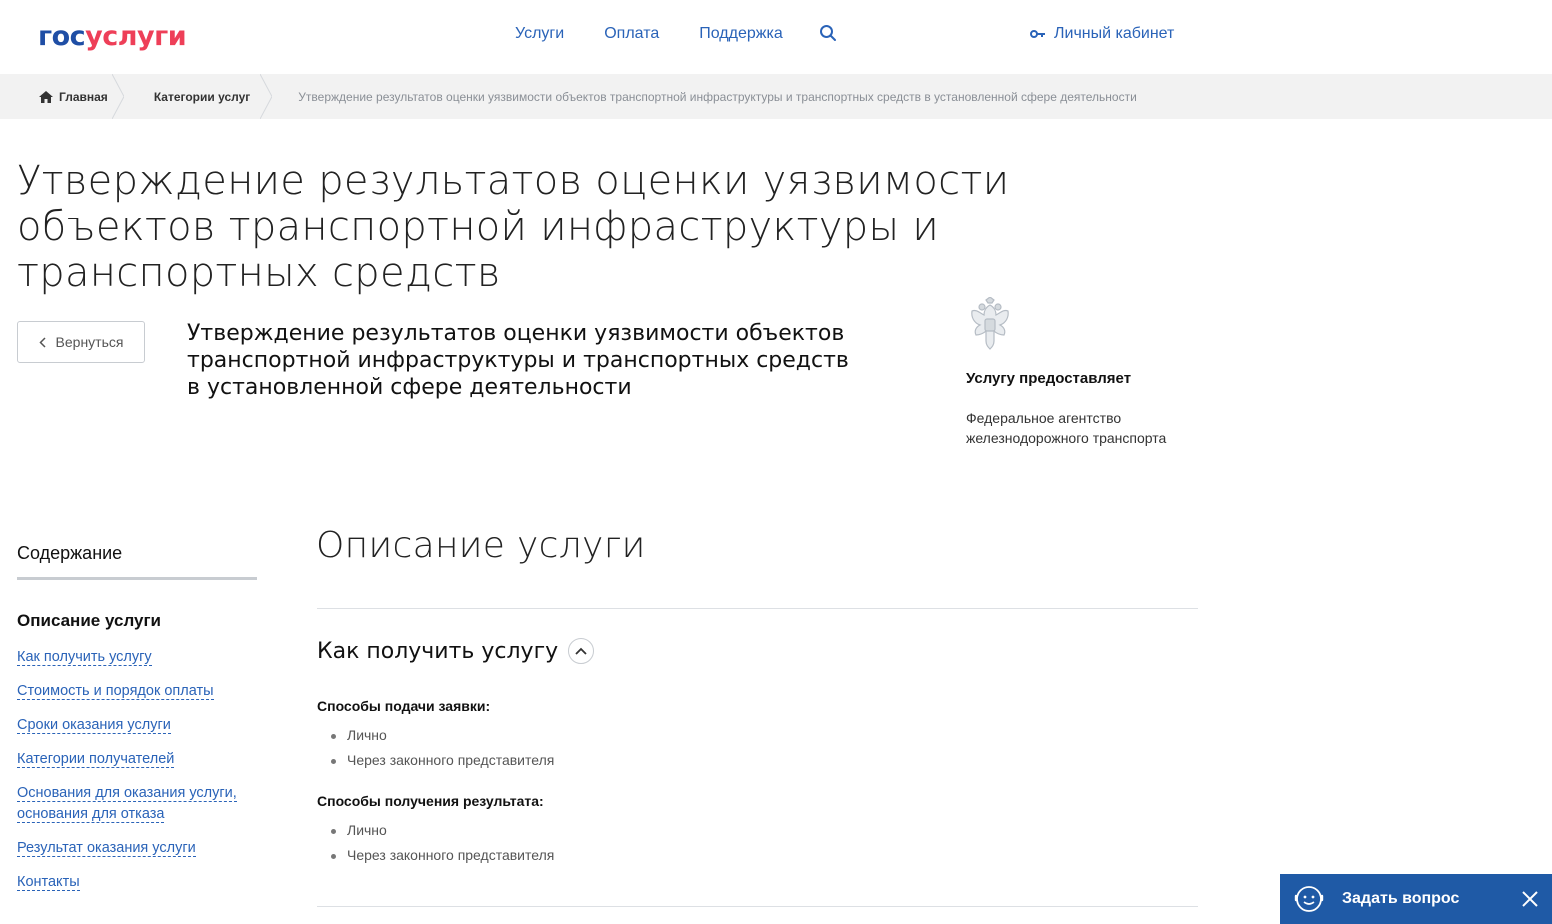  I want to click on personal-cabinet-link: Личный кабинет, so click(1102, 34).